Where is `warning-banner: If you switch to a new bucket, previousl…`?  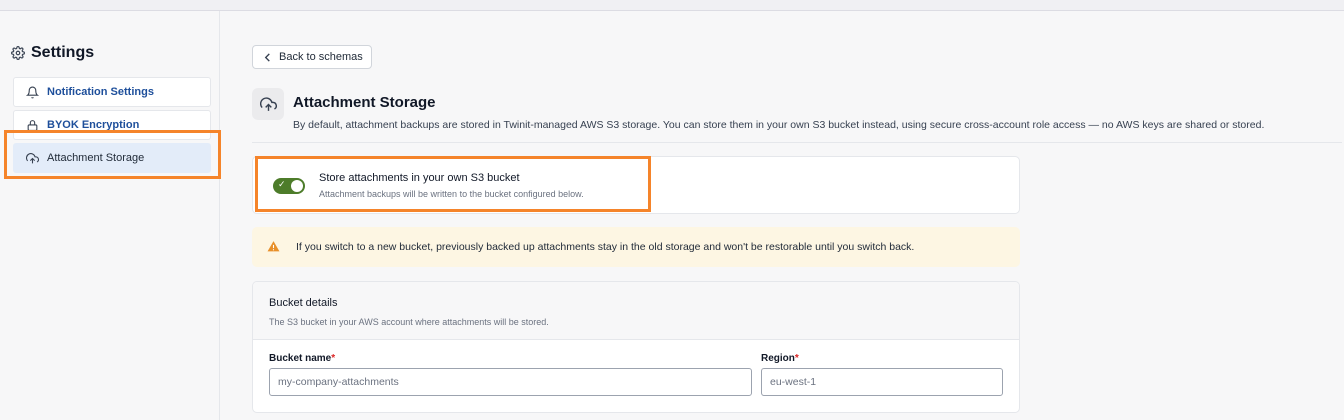 warning-banner: If you switch to a new bucket, previousl… is located at coordinates (636, 247).